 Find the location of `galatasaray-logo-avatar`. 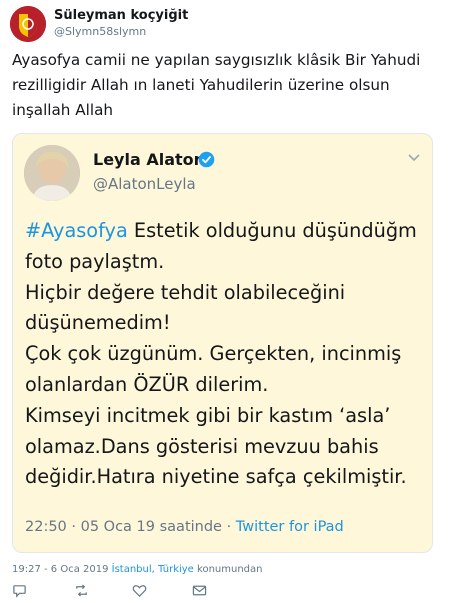

galatasaray-logo-avatar is located at coordinates (28, 24).